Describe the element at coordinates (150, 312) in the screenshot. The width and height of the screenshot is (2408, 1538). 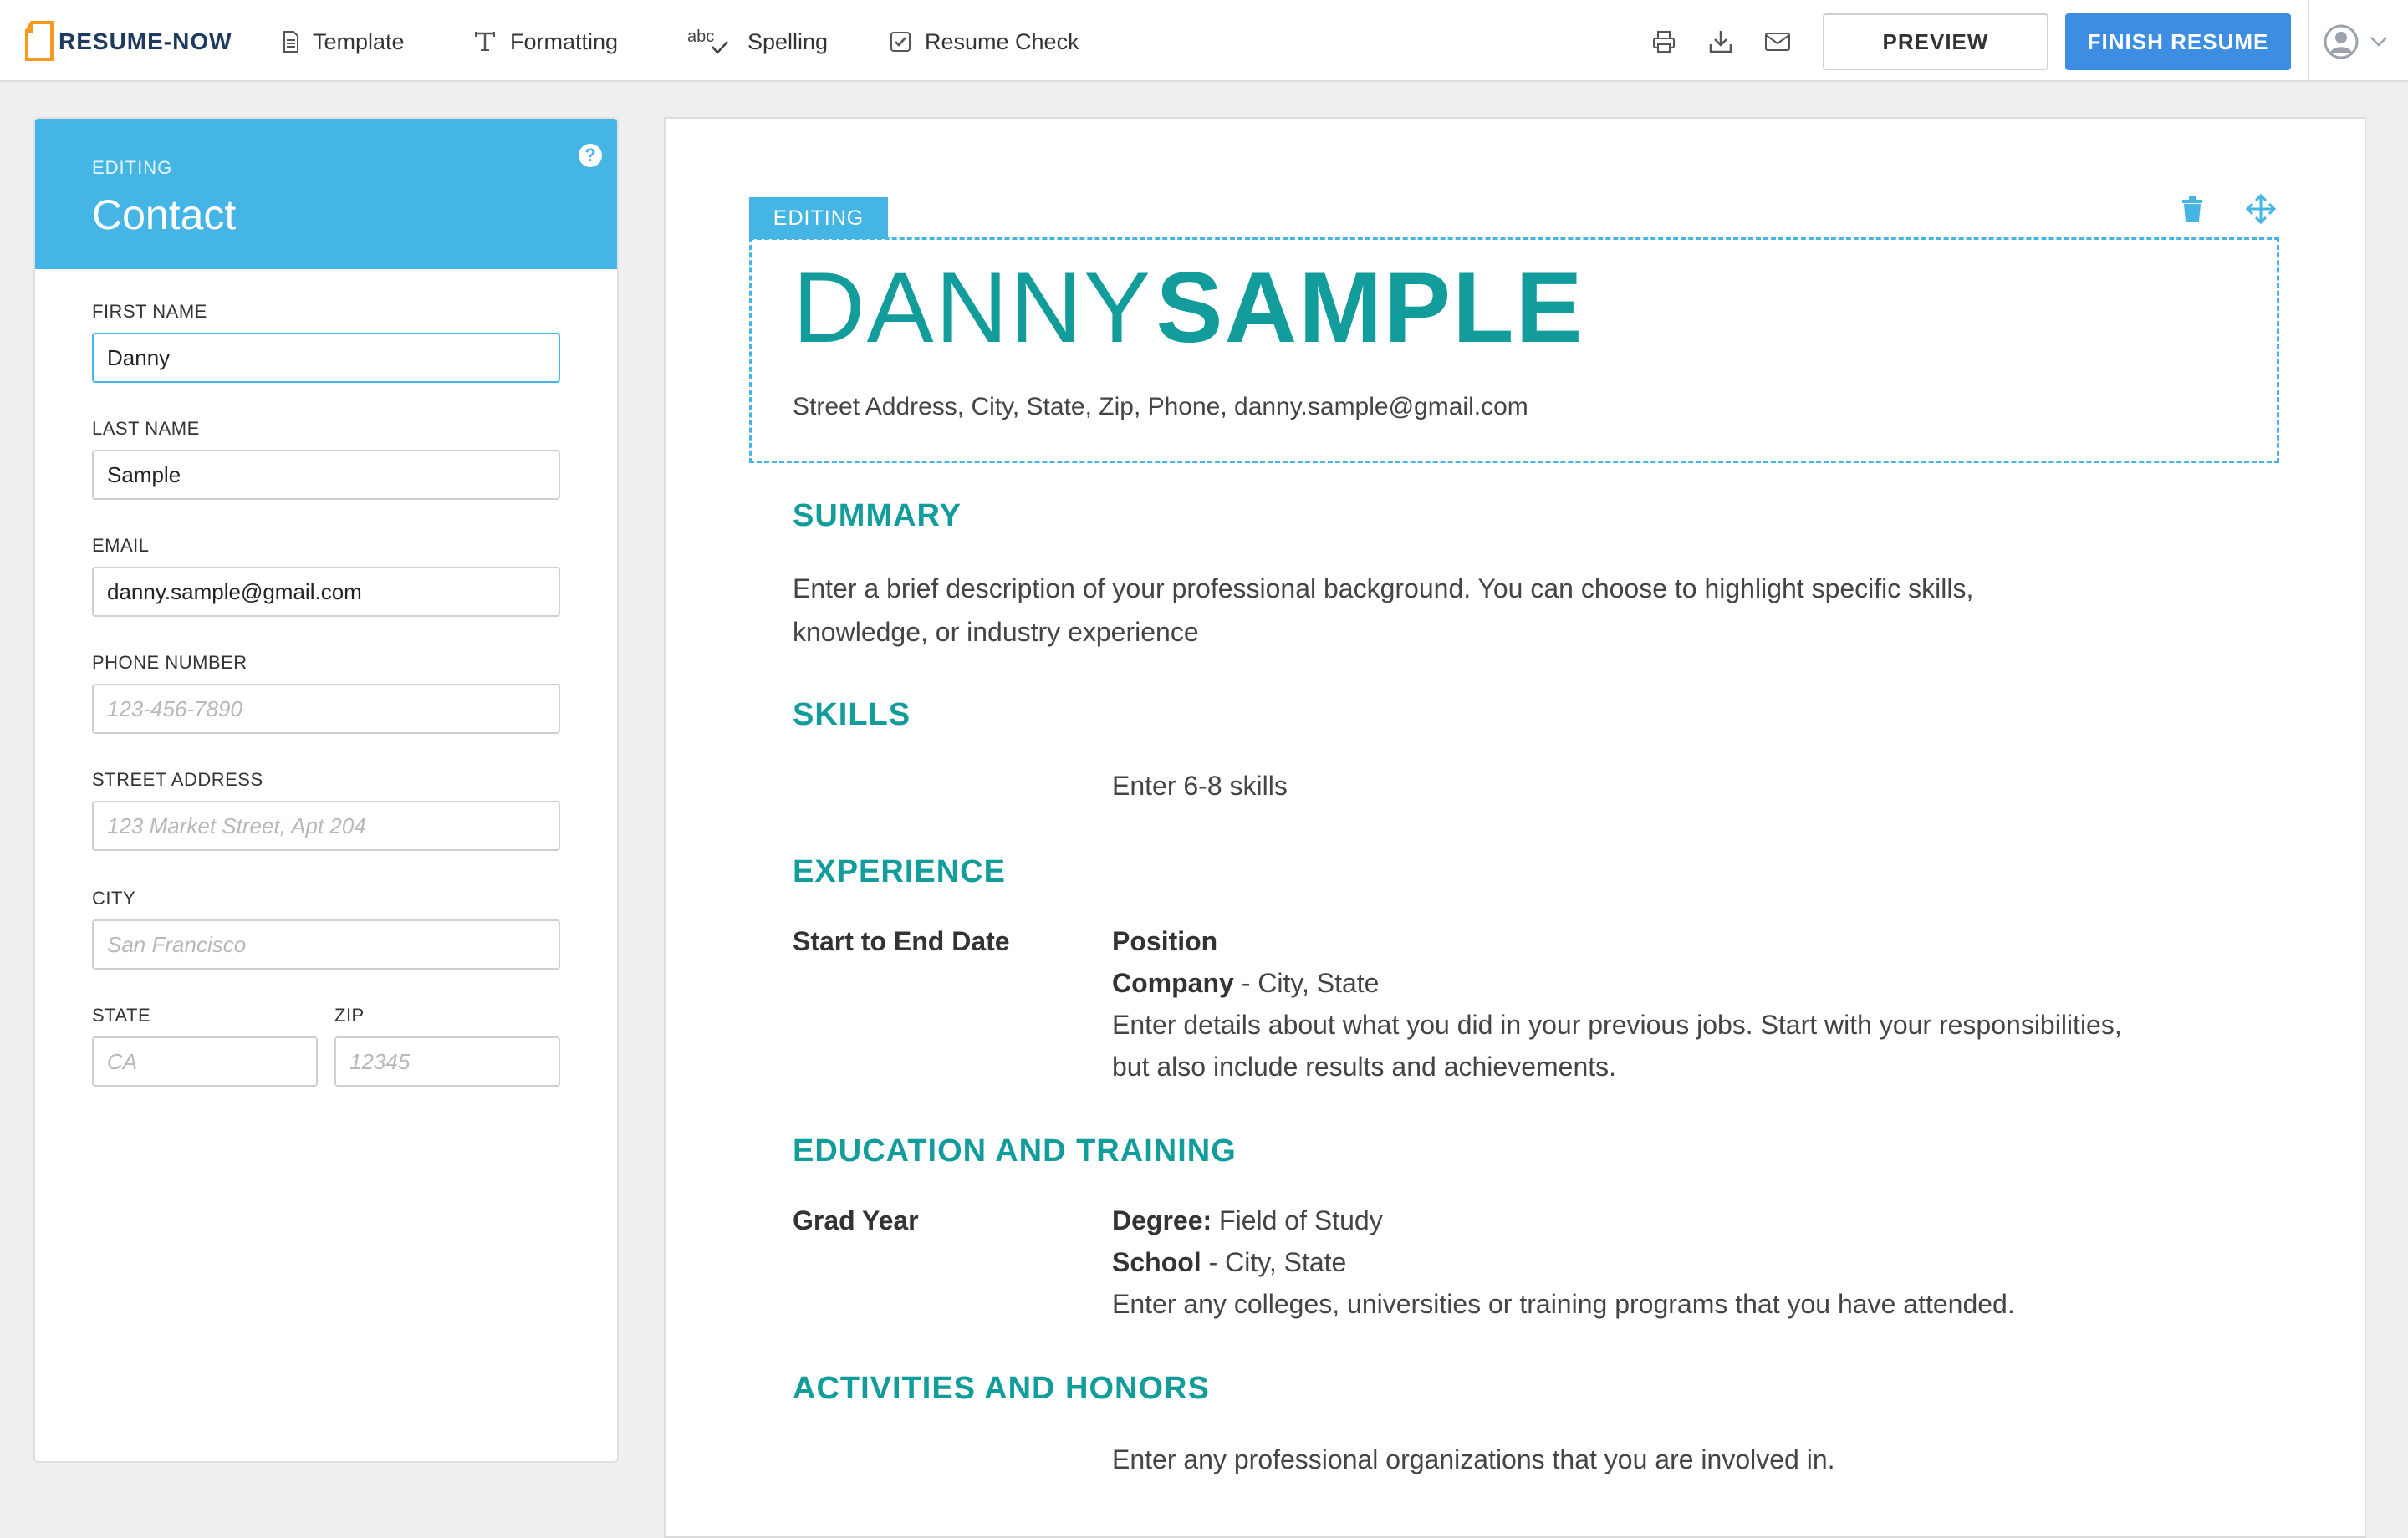
I see `first-name-label: FIRST NAME` at that location.